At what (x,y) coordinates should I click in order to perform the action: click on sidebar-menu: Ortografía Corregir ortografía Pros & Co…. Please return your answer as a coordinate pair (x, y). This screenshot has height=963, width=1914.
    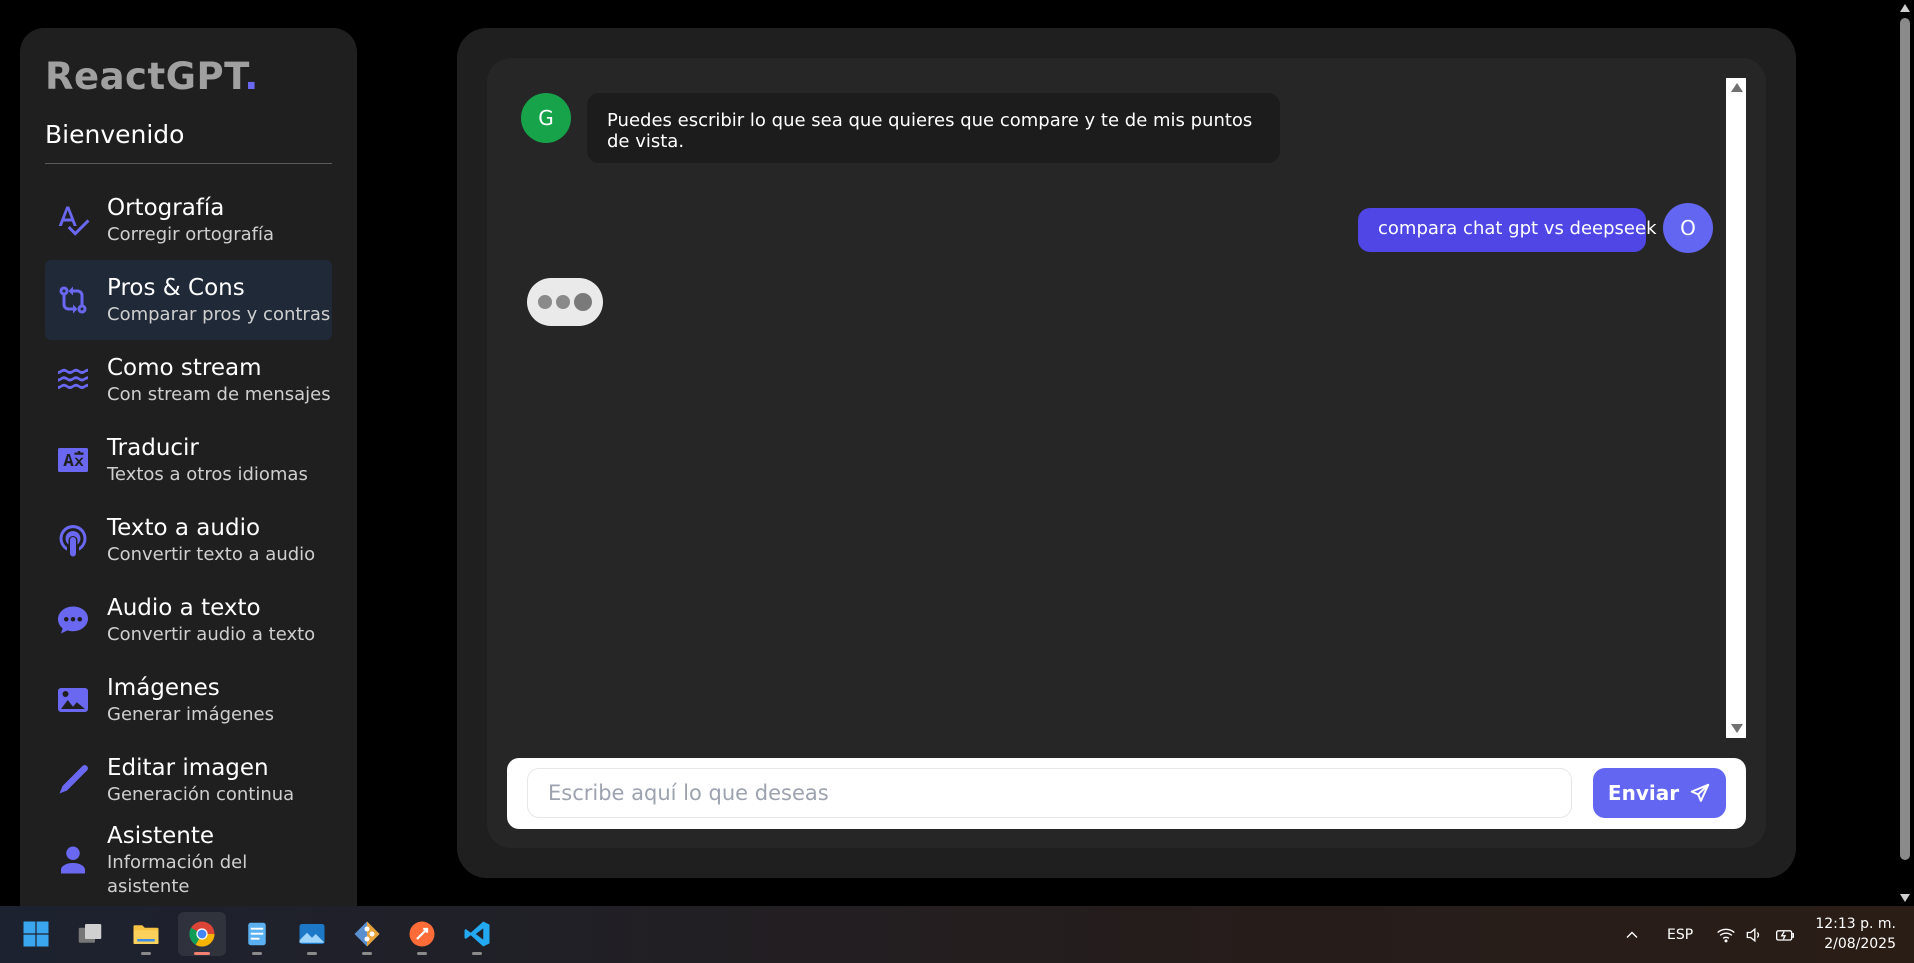
    Looking at the image, I should click on (188, 540).